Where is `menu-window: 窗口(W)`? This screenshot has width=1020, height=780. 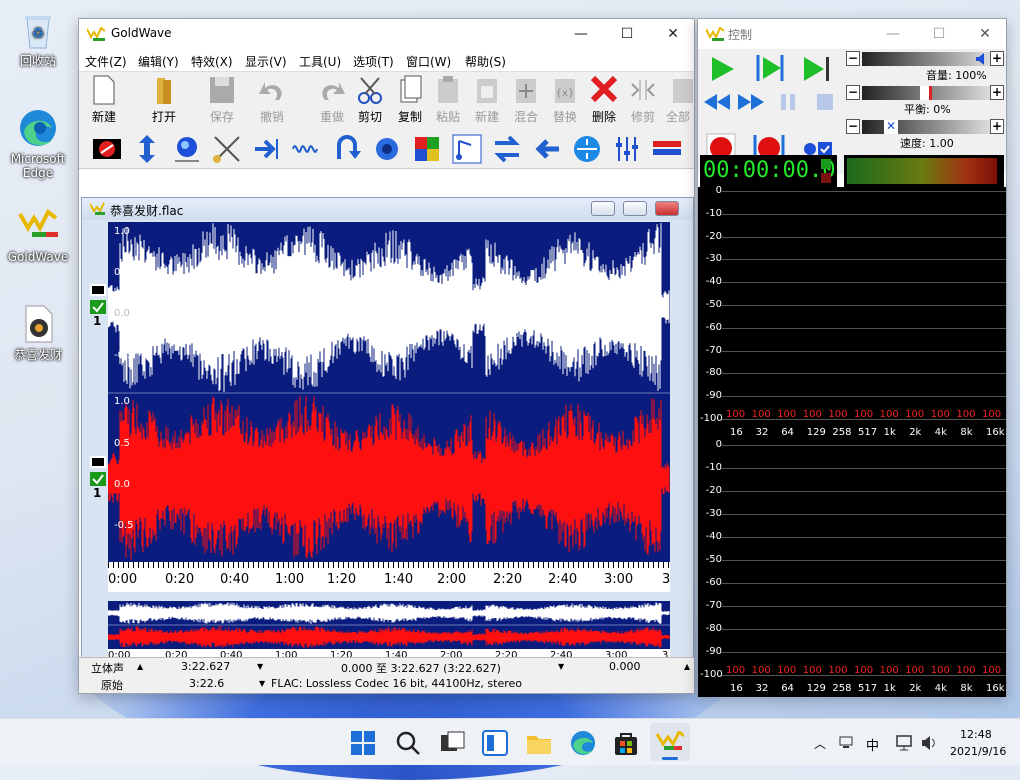
menu-window: 窗口(W) is located at coordinates (428, 61).